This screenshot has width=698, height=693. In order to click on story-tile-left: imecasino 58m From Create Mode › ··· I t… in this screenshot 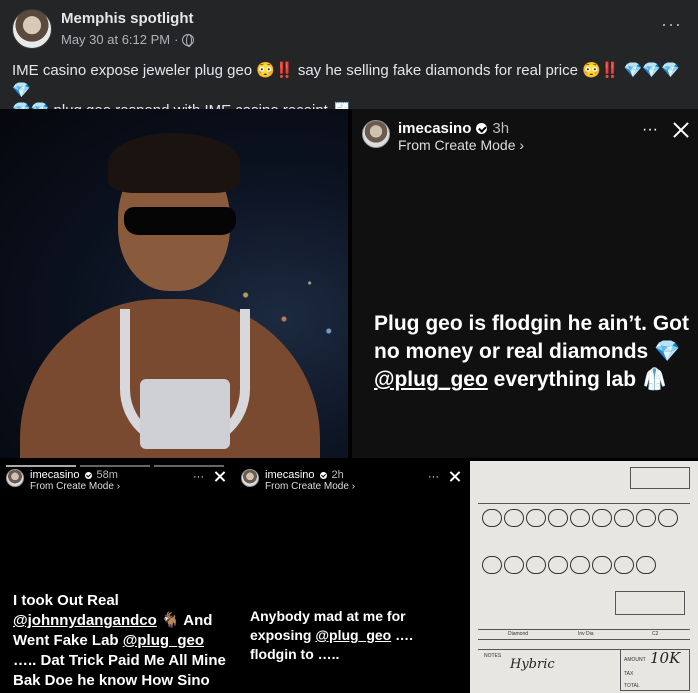, I will do `click(116, 577)`.